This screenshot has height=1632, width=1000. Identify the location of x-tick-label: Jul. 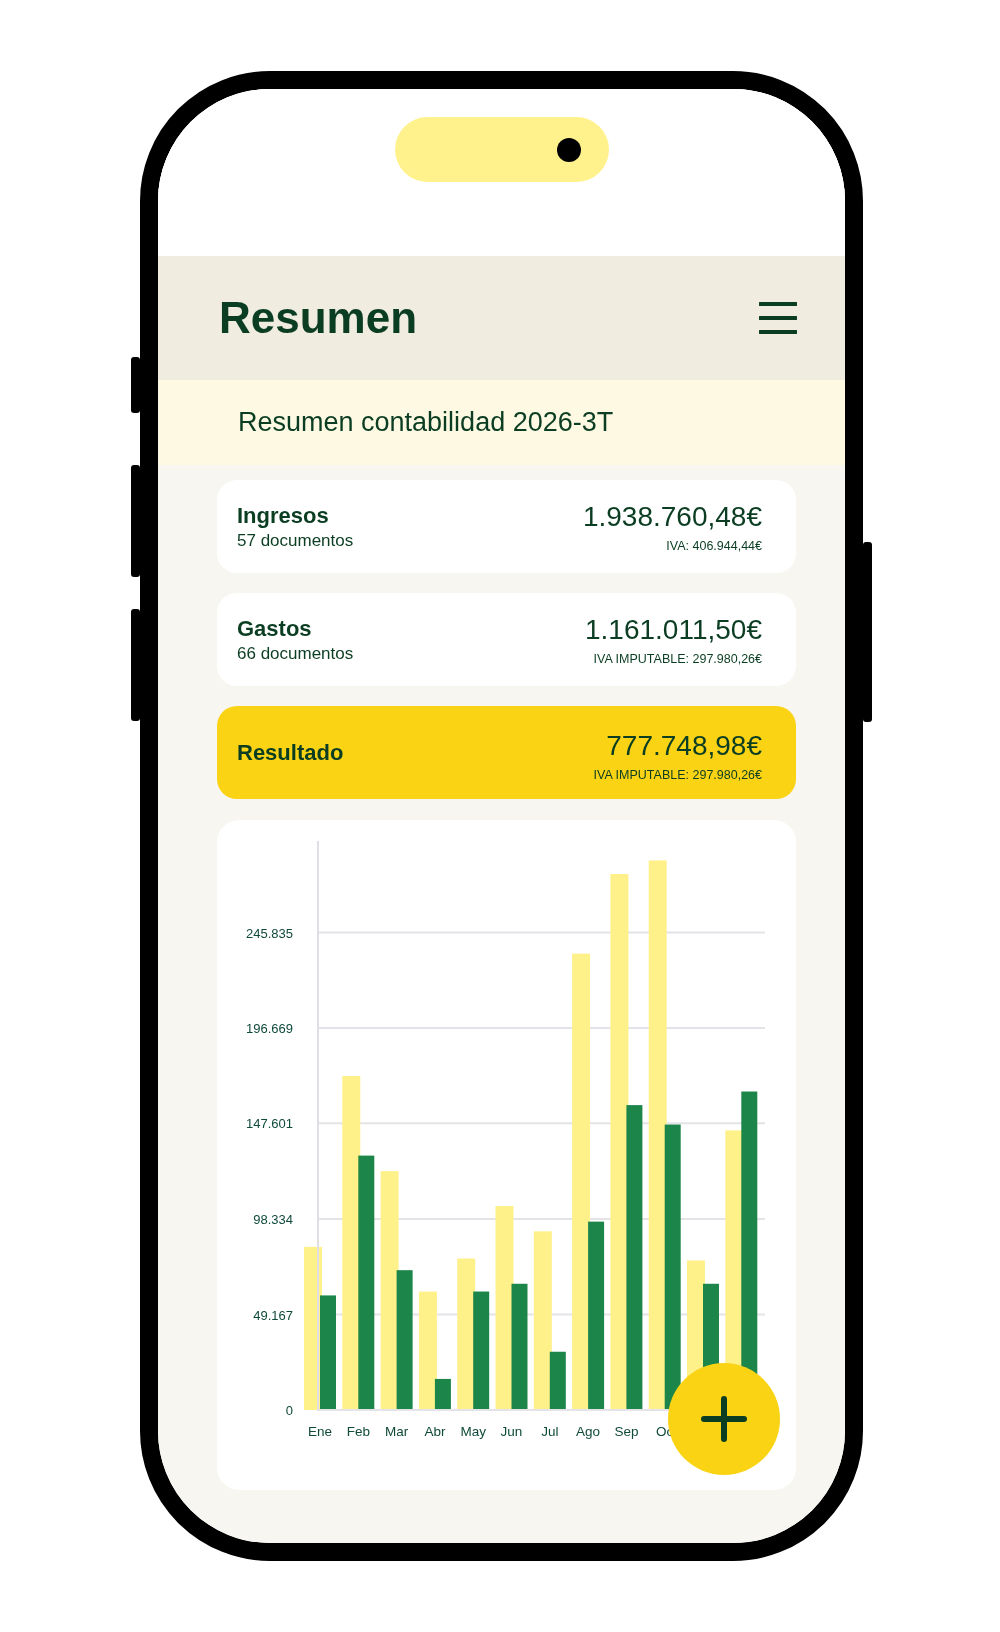
(550, 1431).